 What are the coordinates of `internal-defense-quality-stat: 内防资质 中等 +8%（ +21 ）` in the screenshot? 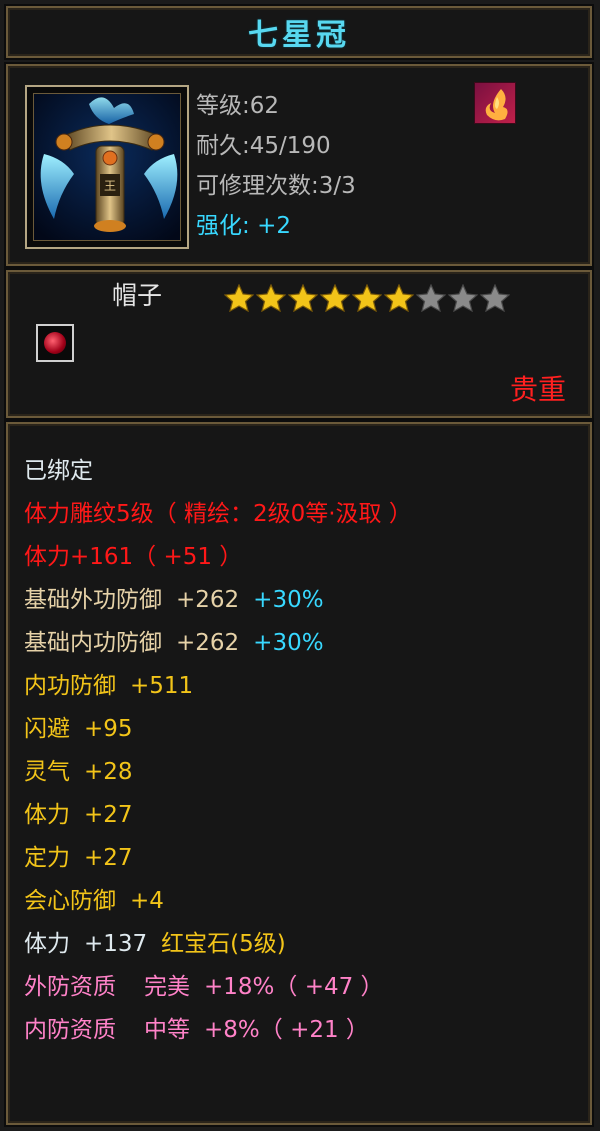 It's located at (218, 1030).